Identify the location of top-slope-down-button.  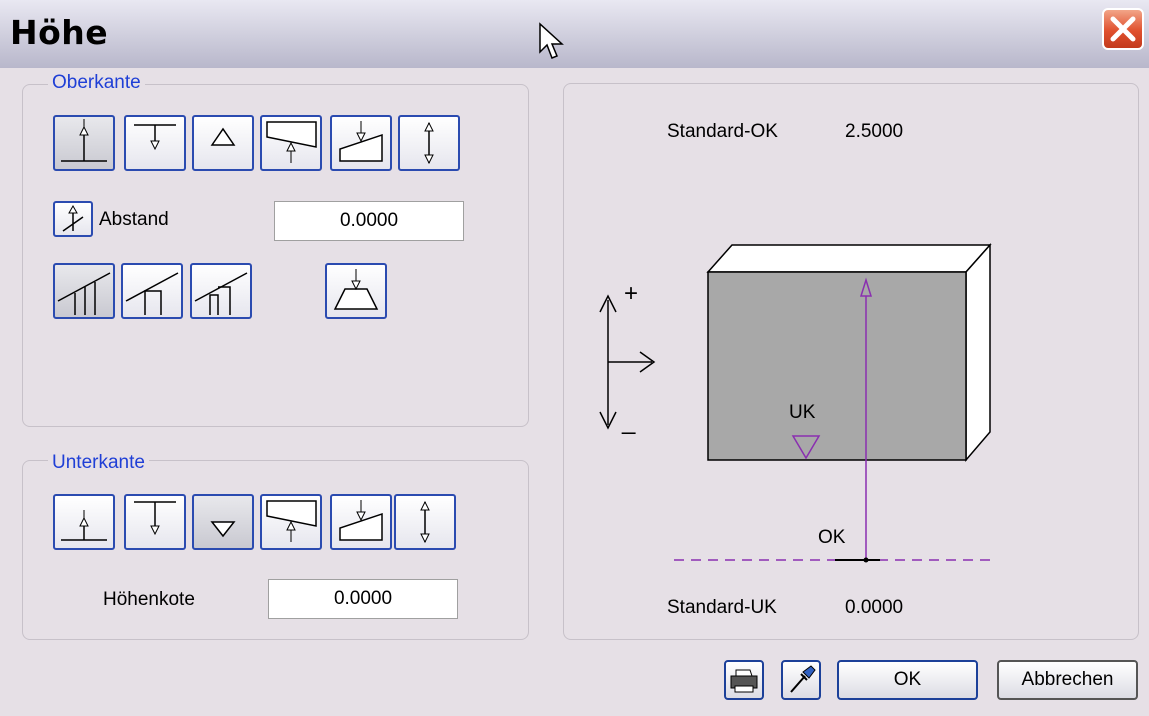
(291, 143).